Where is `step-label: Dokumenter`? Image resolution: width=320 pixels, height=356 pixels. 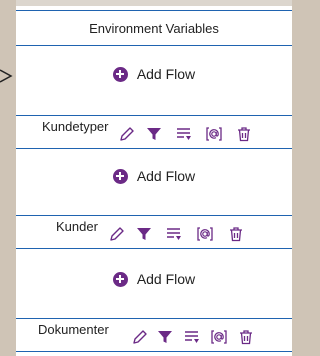 step-label: Dokumenter is located at coordinates (73, 329).